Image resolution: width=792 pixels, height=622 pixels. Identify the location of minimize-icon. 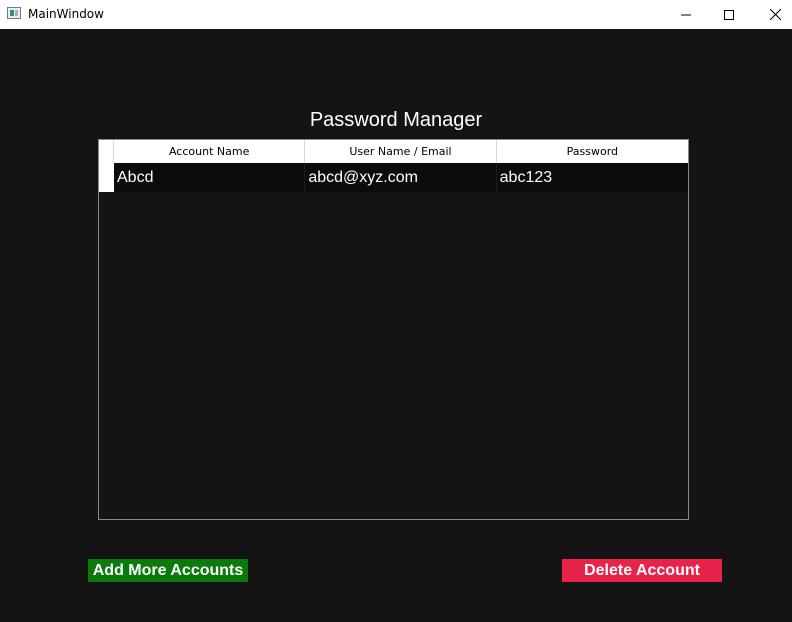
(686, 14).